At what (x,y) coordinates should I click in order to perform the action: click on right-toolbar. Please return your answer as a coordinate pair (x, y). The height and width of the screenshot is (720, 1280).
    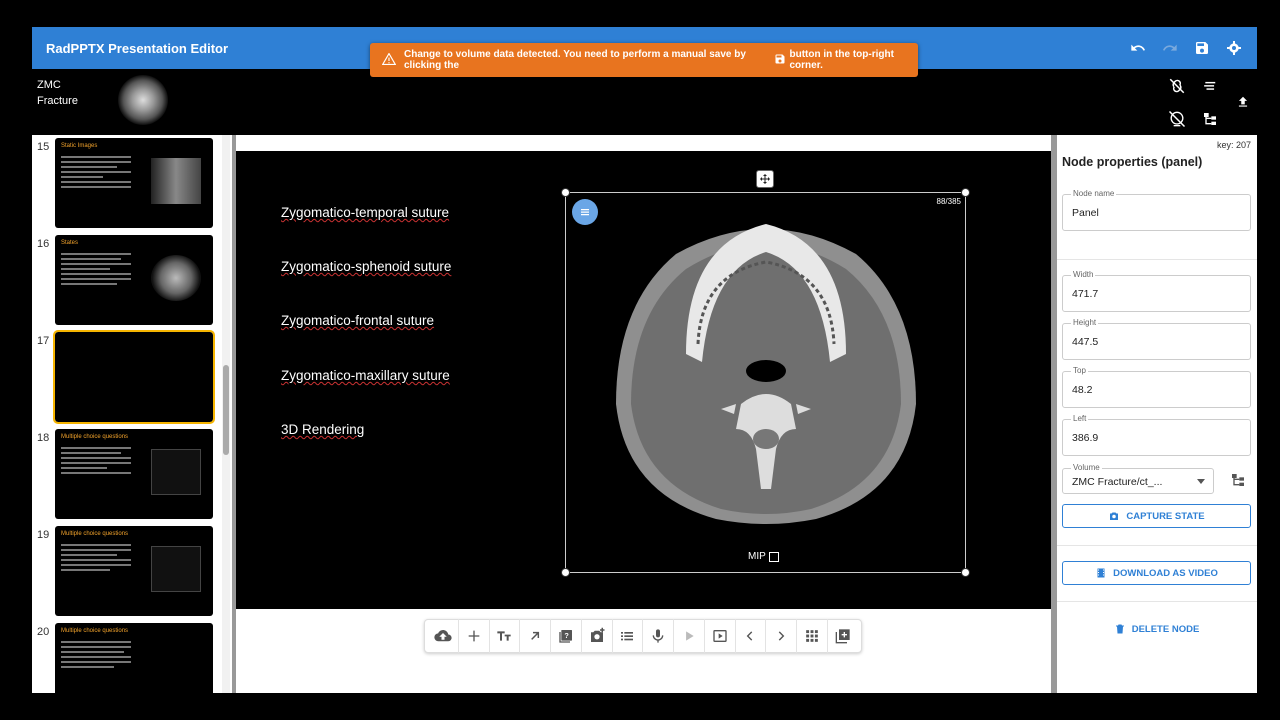
    Looking at the image, I should click on (1202, 102).